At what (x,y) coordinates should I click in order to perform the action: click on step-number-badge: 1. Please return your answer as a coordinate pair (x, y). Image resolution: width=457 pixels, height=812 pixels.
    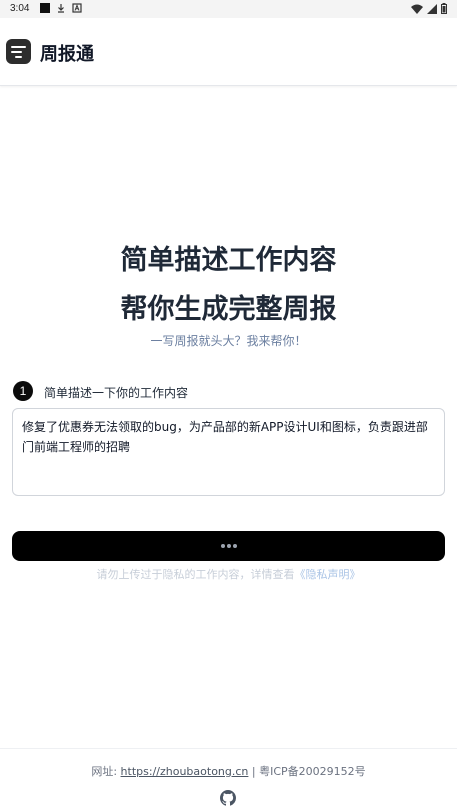
    Looking at the image, I should click on (23, 391).